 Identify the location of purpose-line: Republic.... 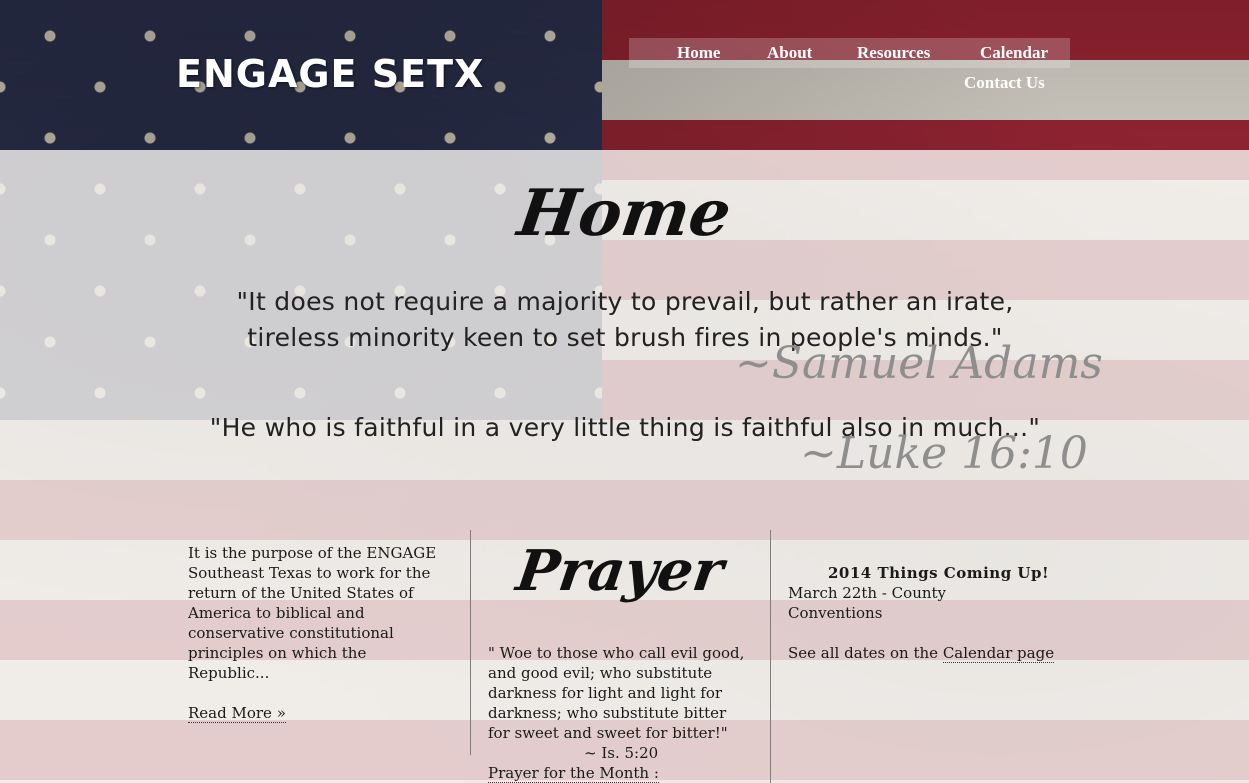
(229, 673).